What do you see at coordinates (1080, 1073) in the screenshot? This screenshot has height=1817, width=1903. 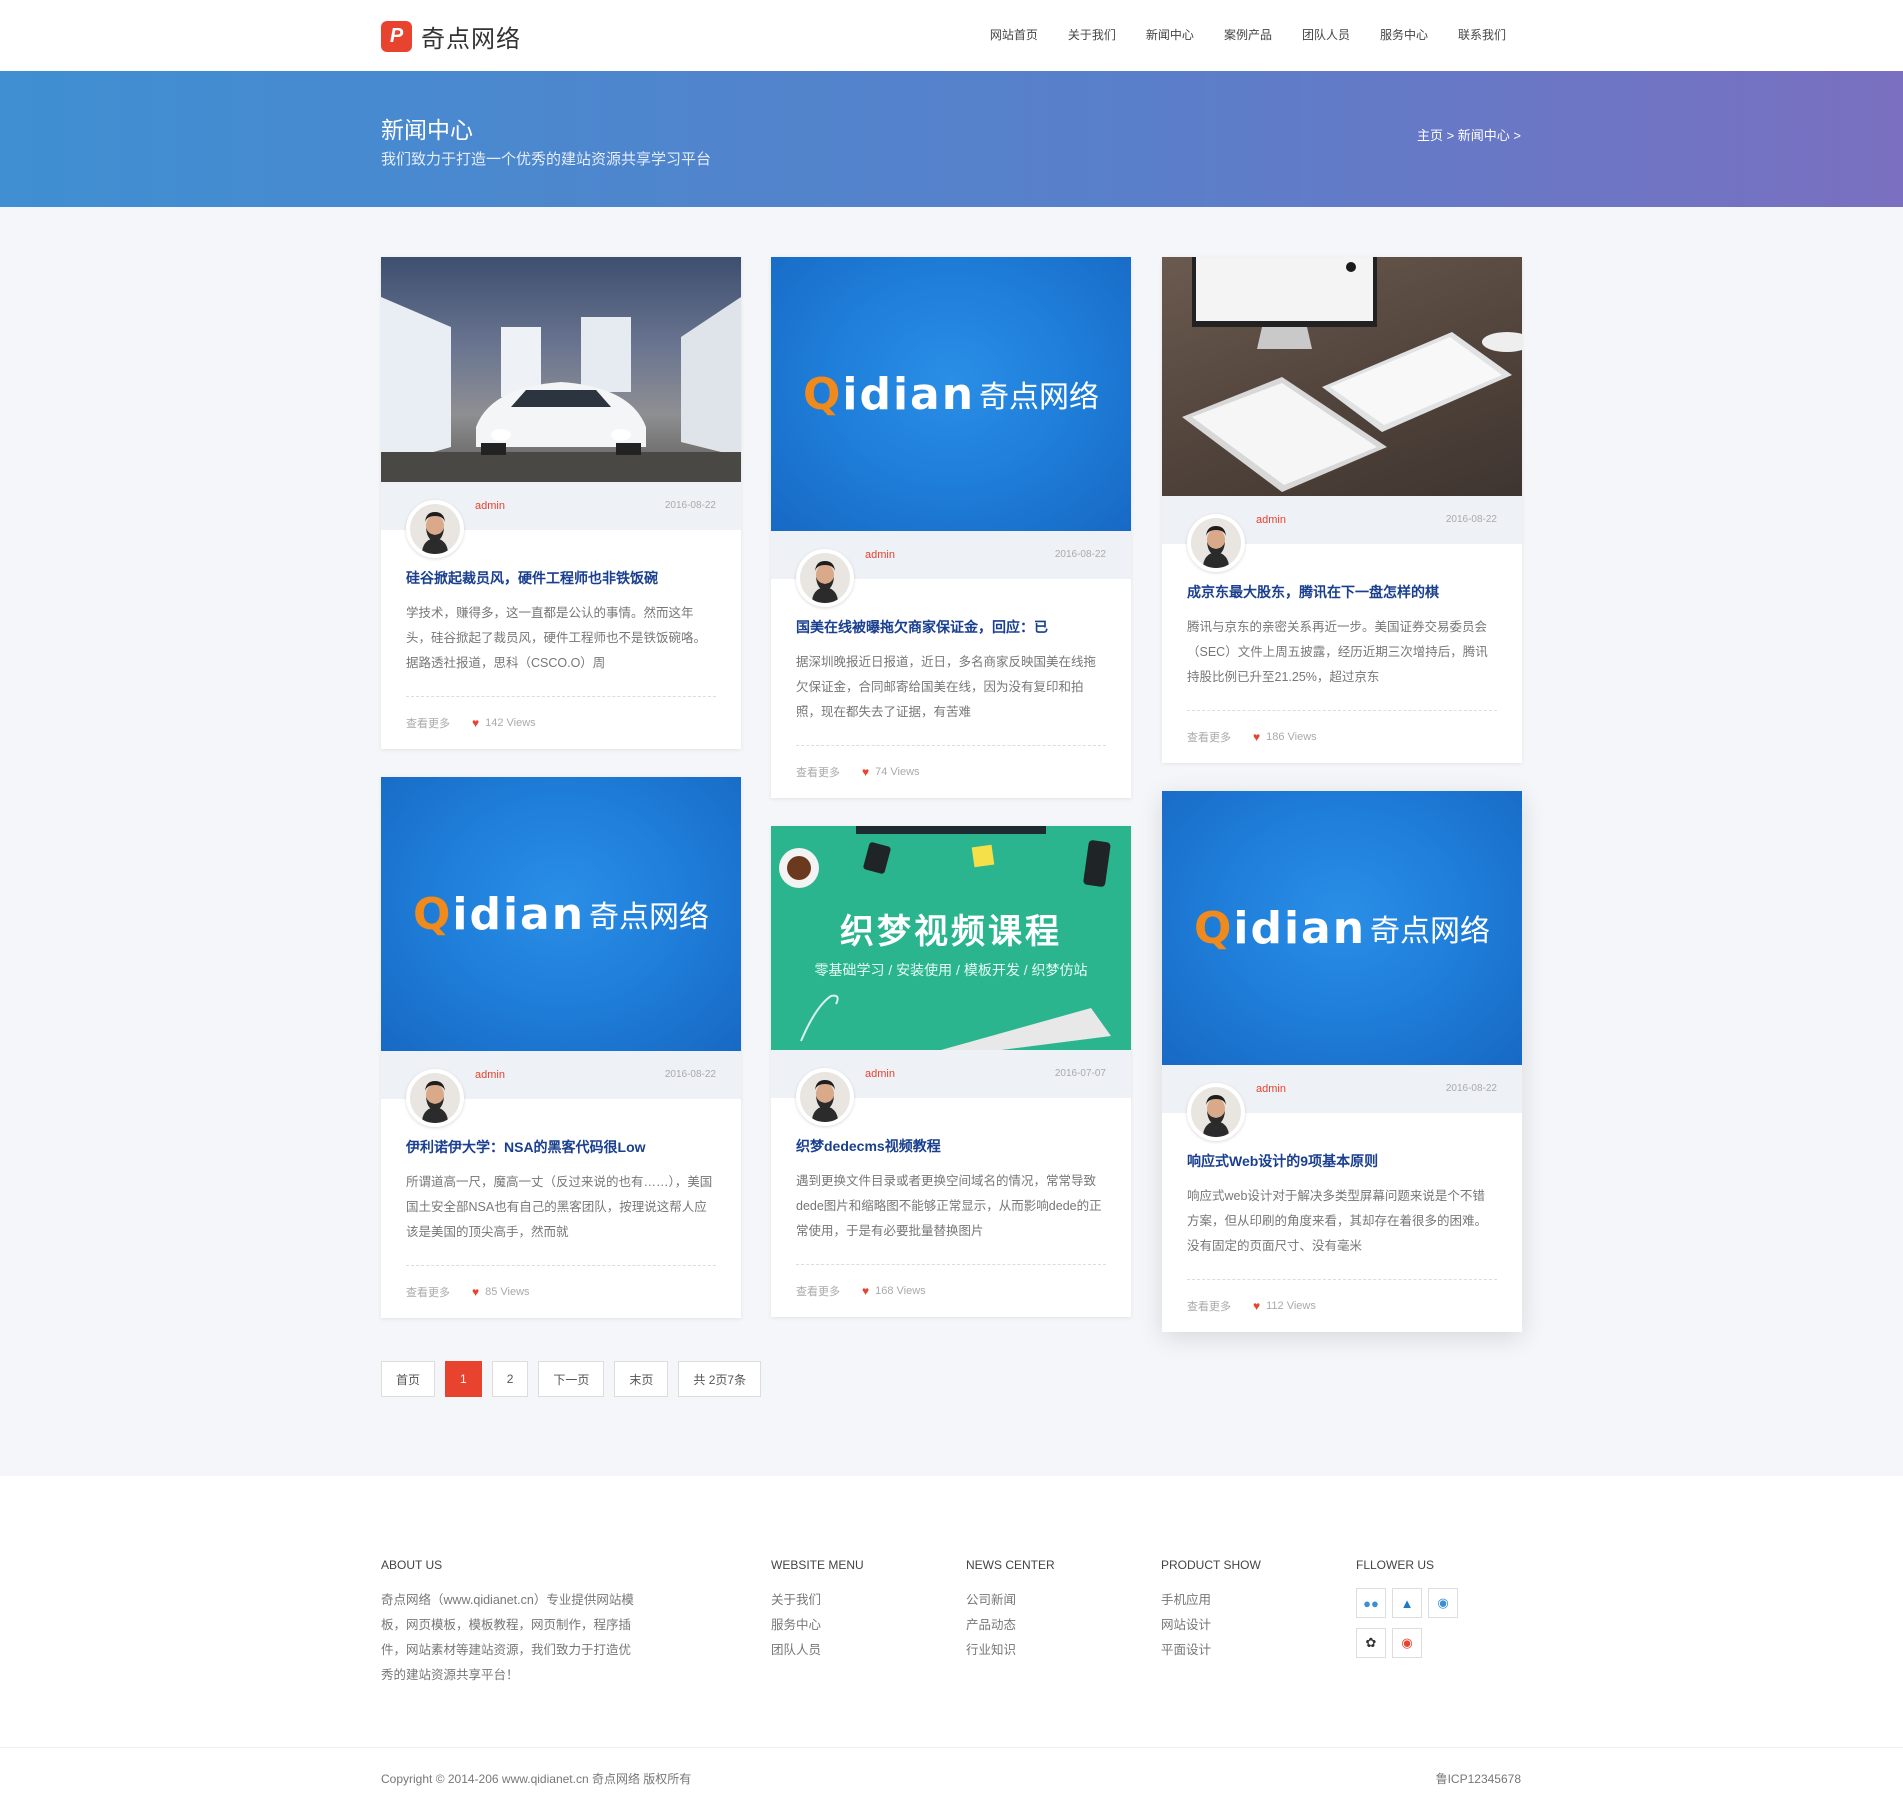 I see `post-date: 2016-07-07` at bounding box center [1080, 1073].